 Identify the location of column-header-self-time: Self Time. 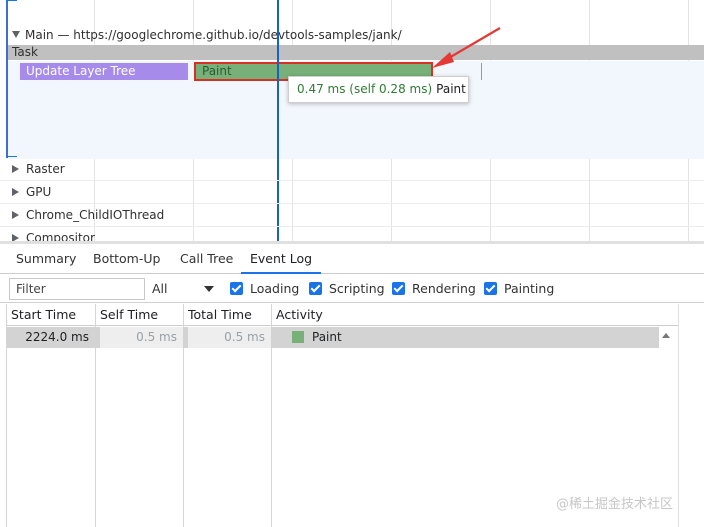
(140, 315).